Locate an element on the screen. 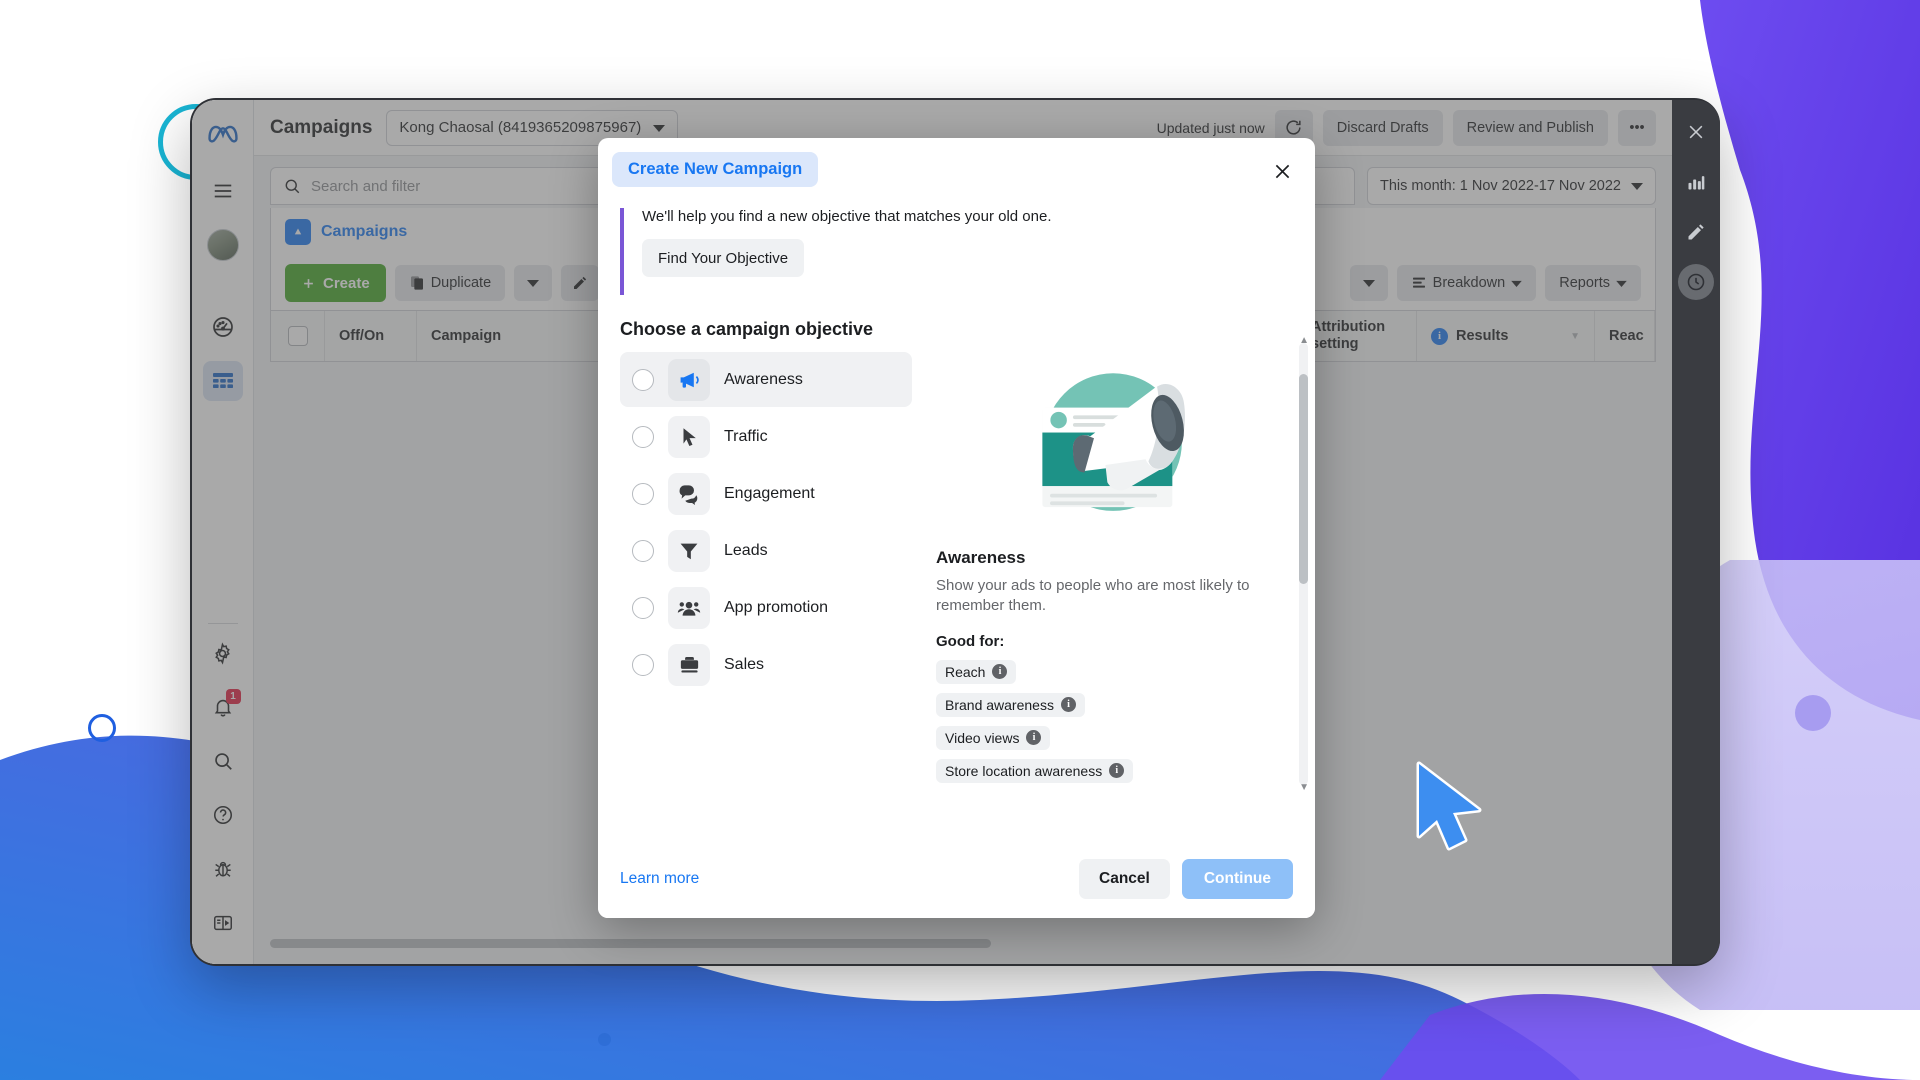 This screenshot has width=1920, height=1080. column-header-reach: Reac is located at coordinates (1625, 336).